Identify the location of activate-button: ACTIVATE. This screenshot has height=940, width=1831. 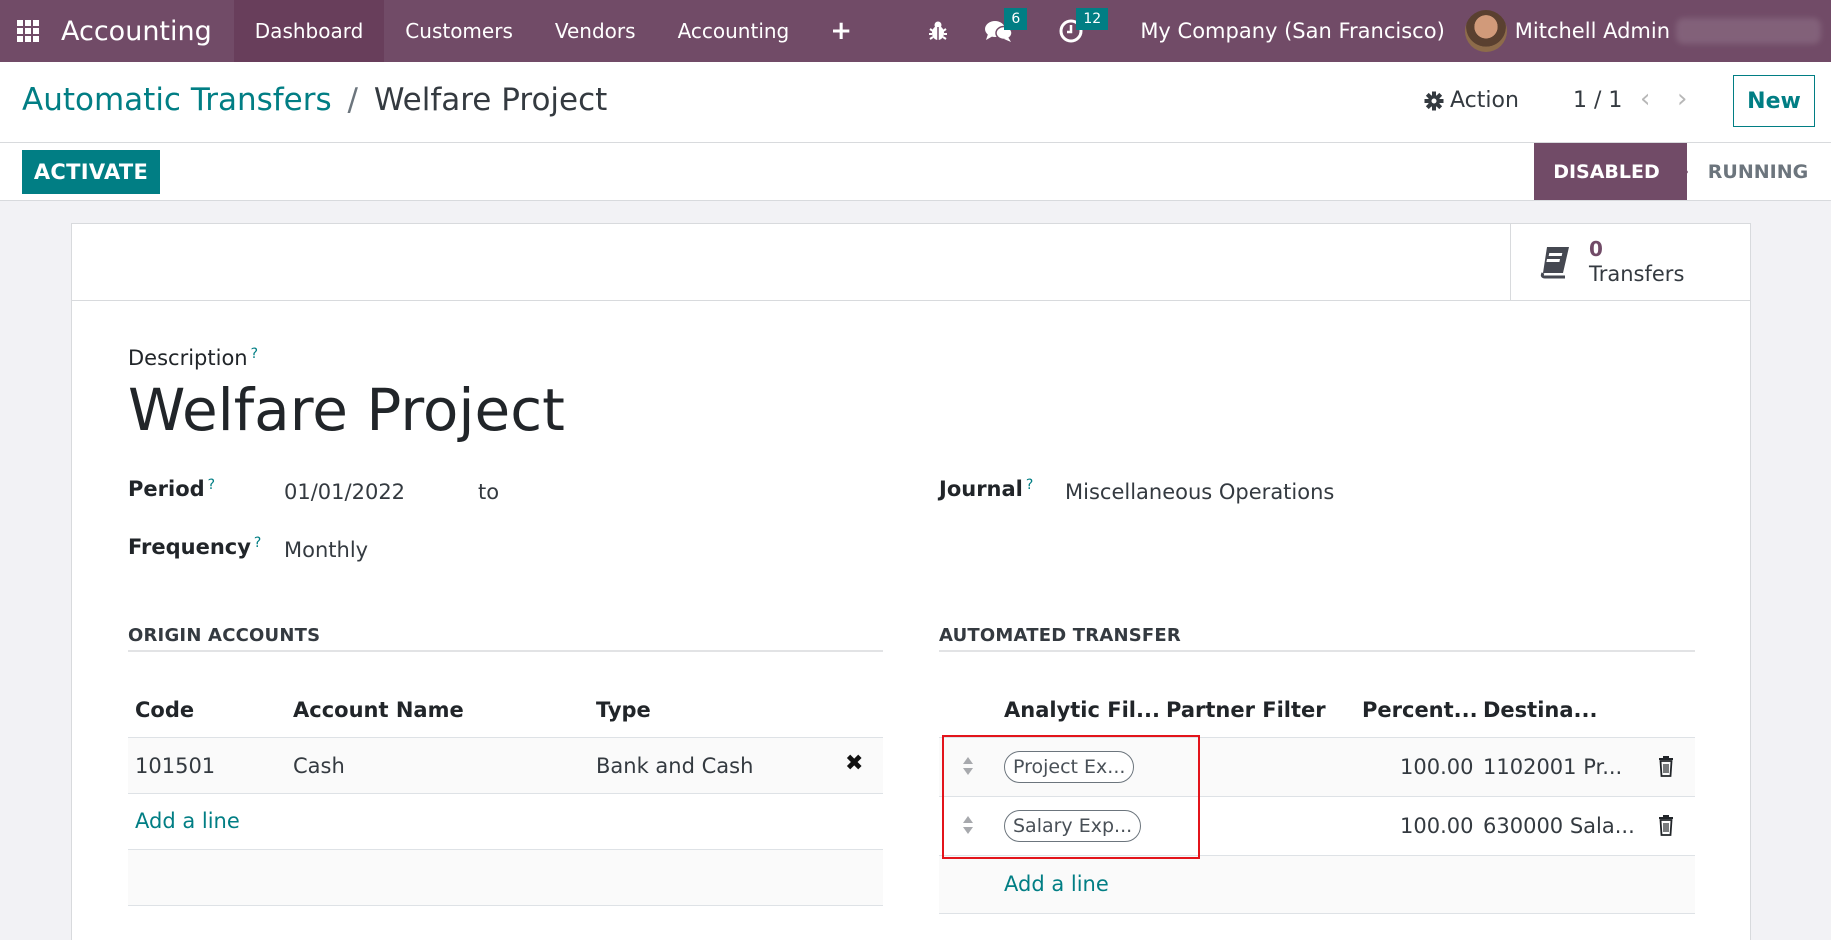
(91, 172).